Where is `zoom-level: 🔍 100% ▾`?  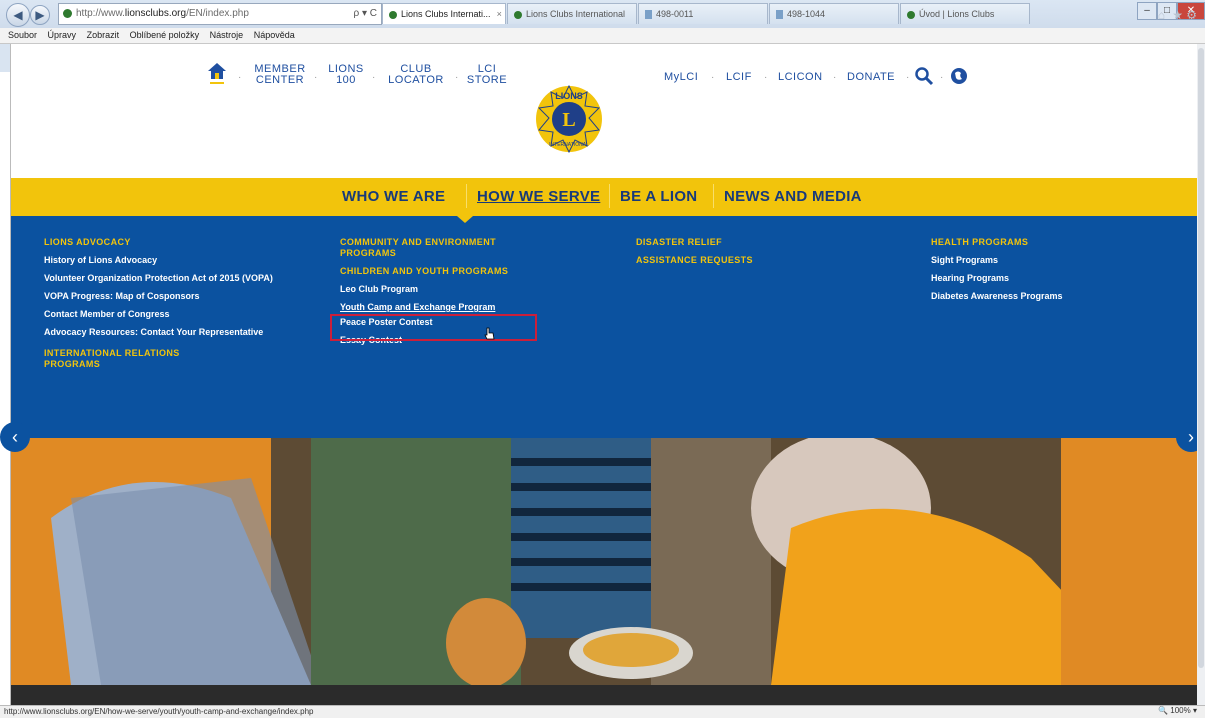
zoom-level: 🔍 100% ▾ is located at coordinates (1177, 711).